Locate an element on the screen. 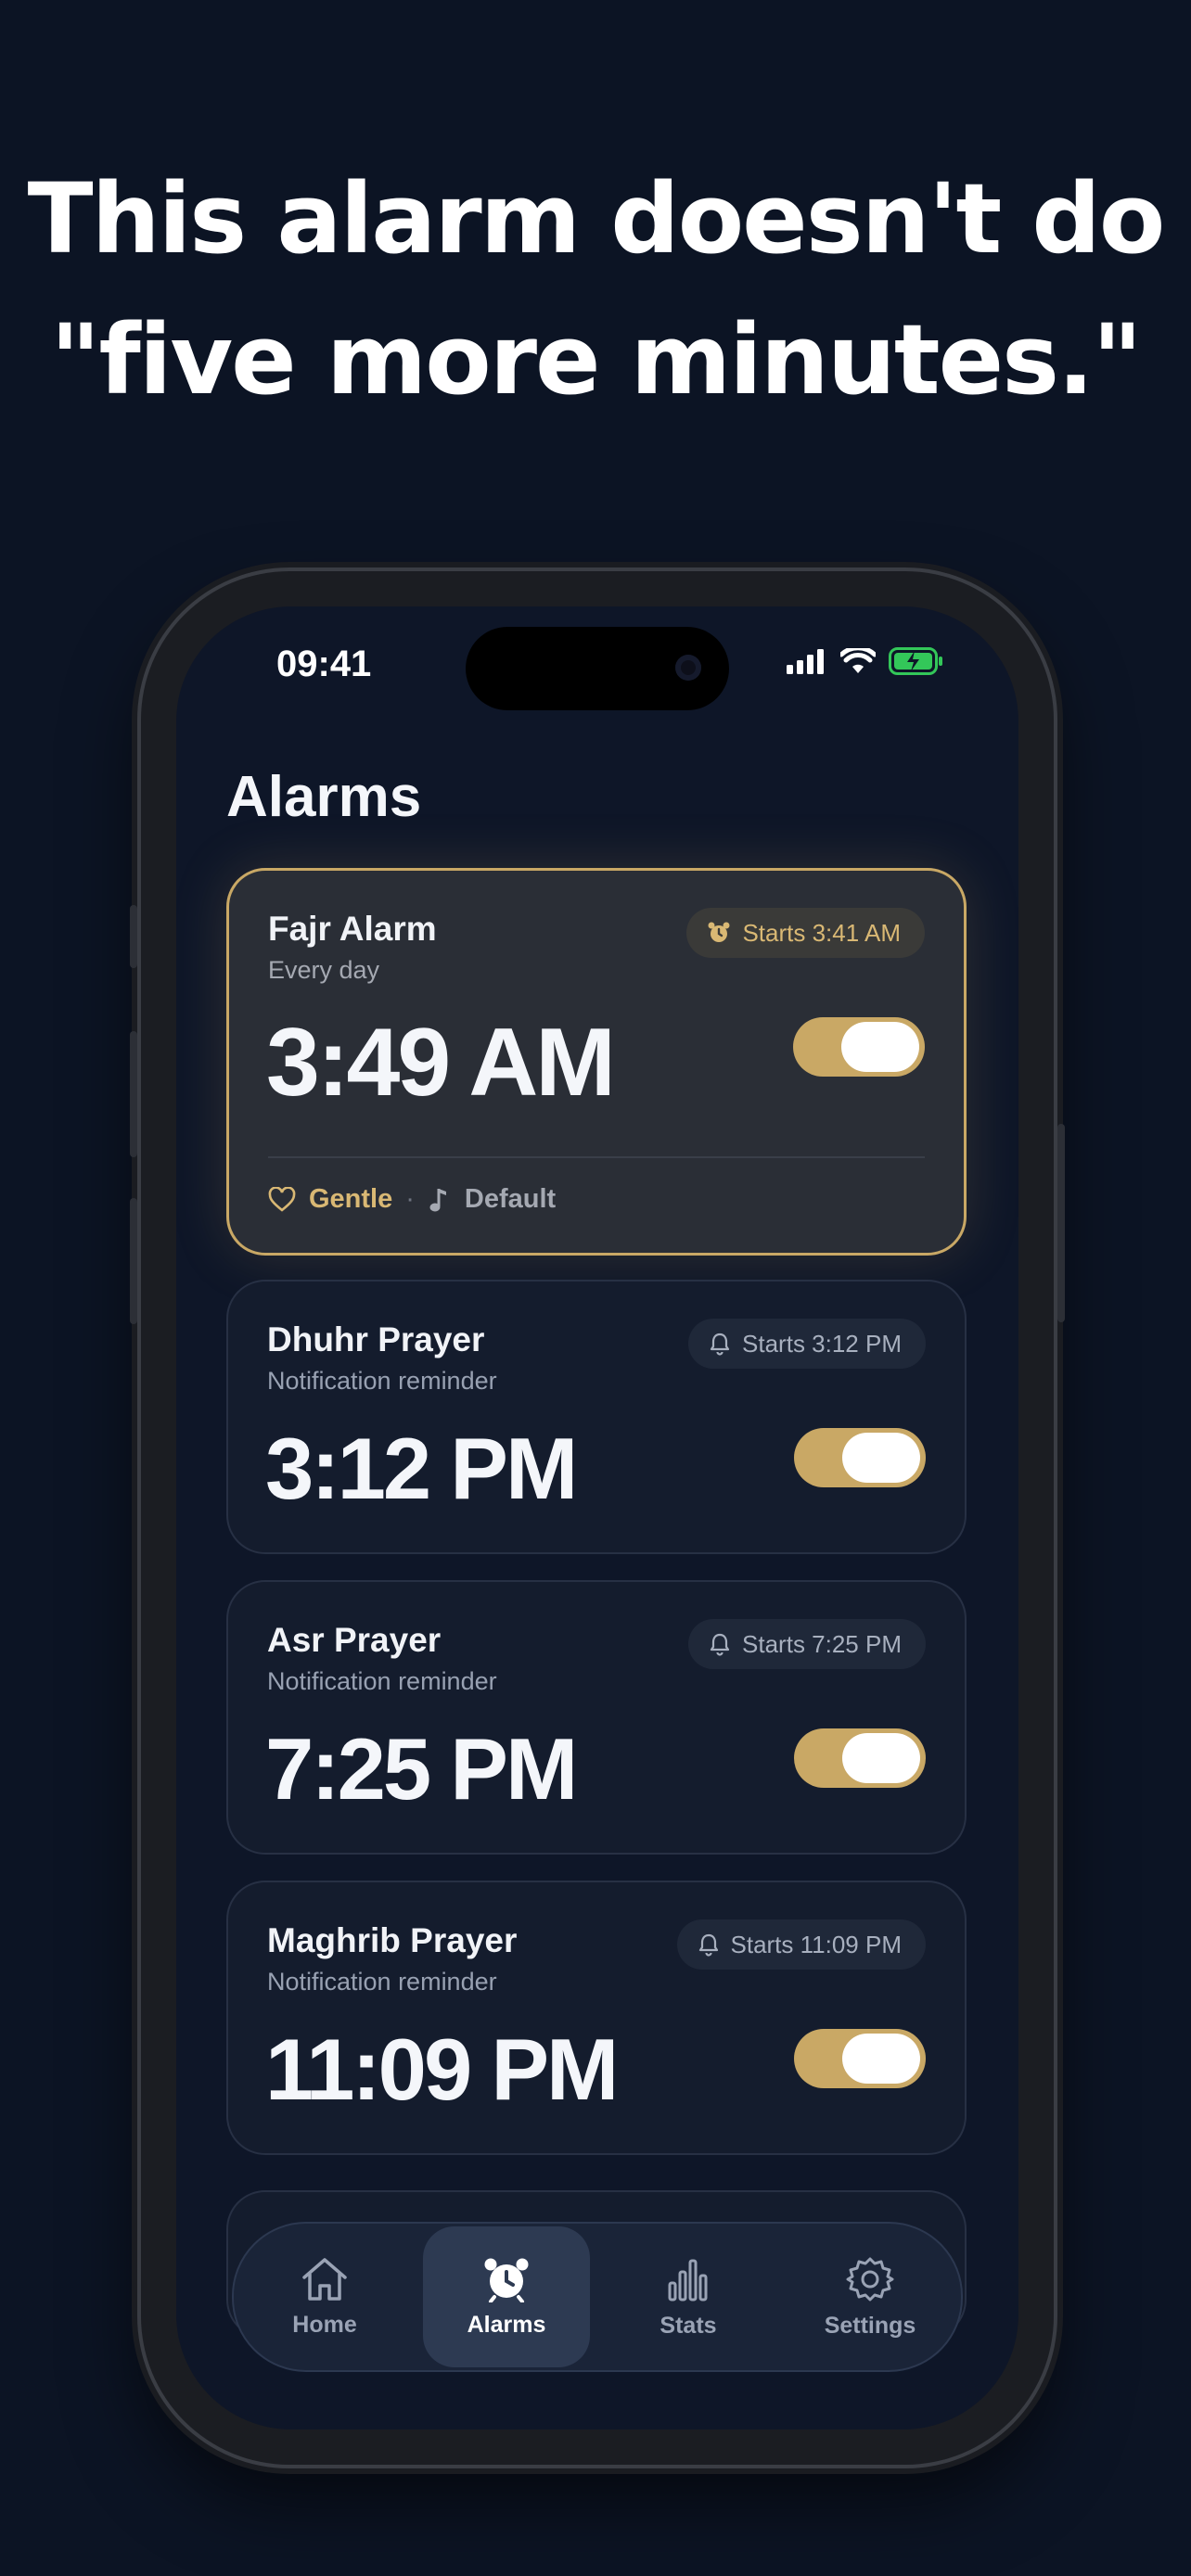  tab-label: Stats is located at coordinates (688, 2326).